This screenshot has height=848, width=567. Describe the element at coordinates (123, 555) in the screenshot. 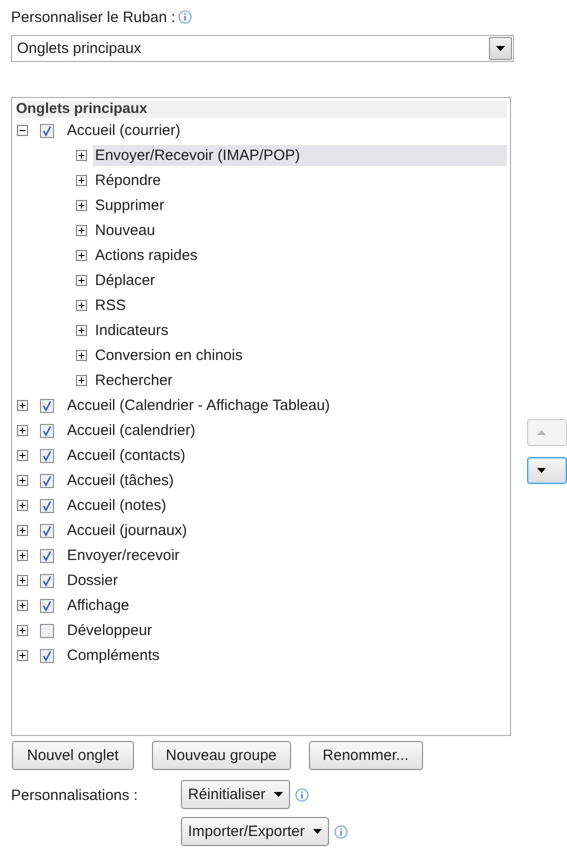

I see `tree-item: Envoyer/recevoir` at that location.